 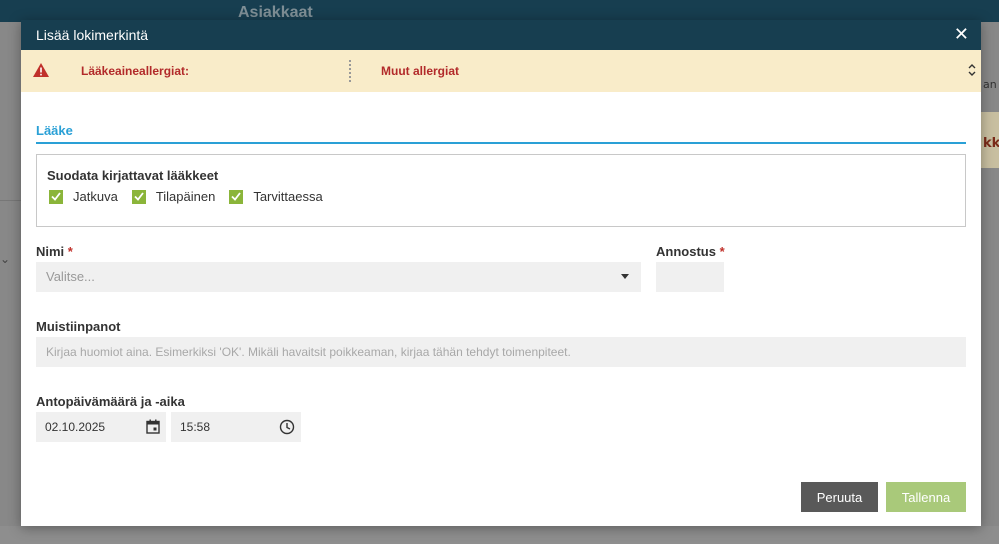 I want to click on tab-medicine: Lääke, so click(x=54, y=130).